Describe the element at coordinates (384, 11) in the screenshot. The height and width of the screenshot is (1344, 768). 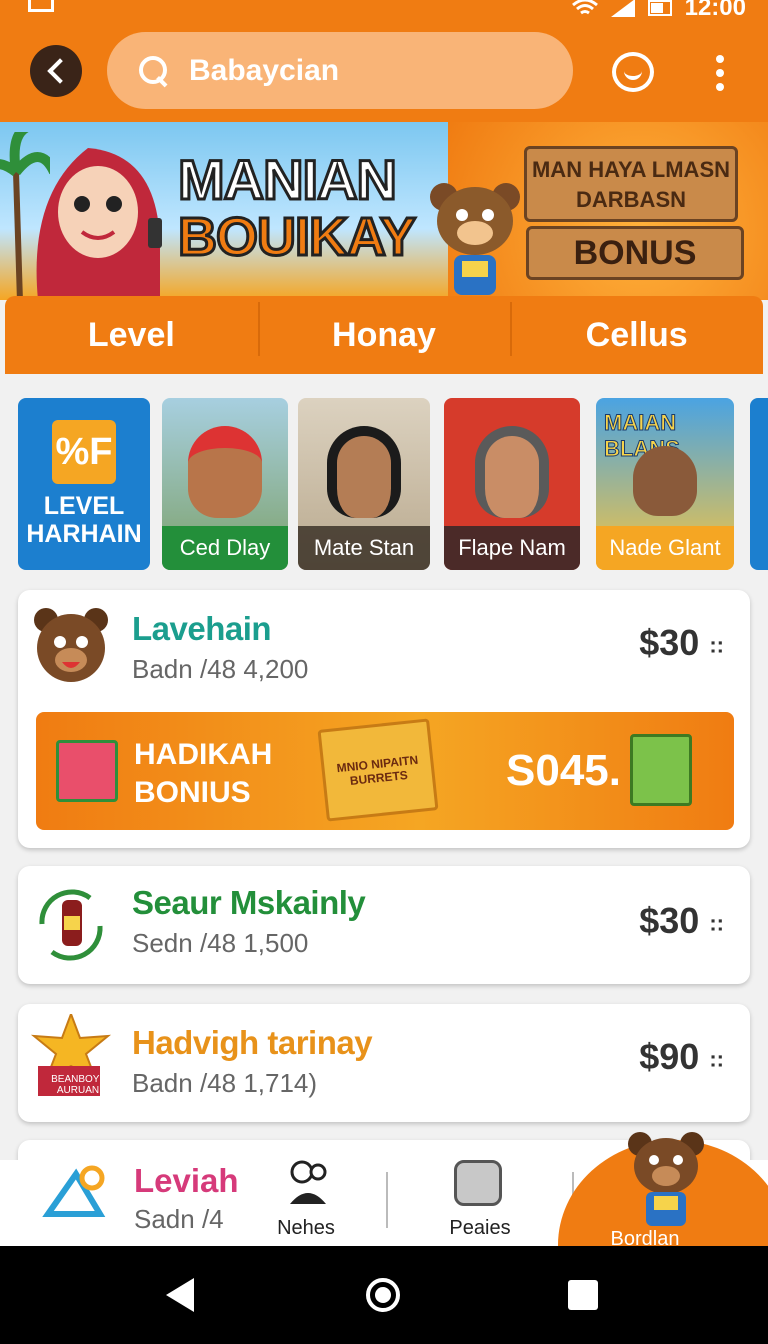
I see `status-bar: 12:00` at that location.